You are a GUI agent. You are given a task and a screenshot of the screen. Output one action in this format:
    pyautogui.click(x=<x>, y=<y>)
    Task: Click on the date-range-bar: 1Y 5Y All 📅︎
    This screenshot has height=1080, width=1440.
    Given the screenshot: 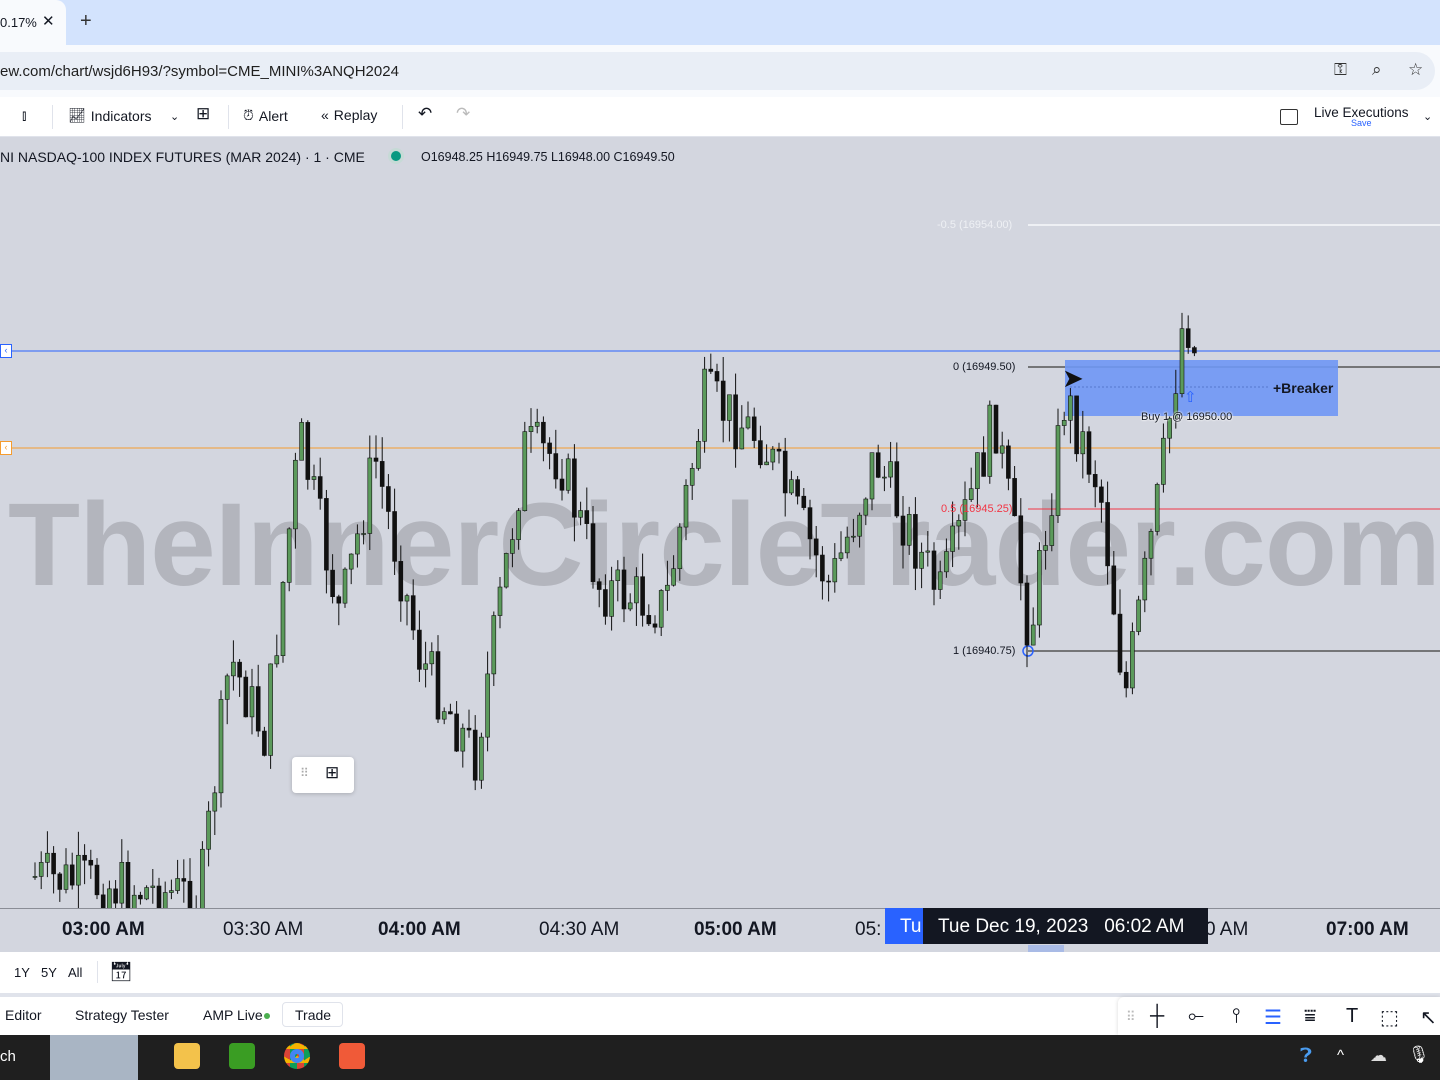 What is the action you would take?
    pyautogui.click(x=720, y=972)
    